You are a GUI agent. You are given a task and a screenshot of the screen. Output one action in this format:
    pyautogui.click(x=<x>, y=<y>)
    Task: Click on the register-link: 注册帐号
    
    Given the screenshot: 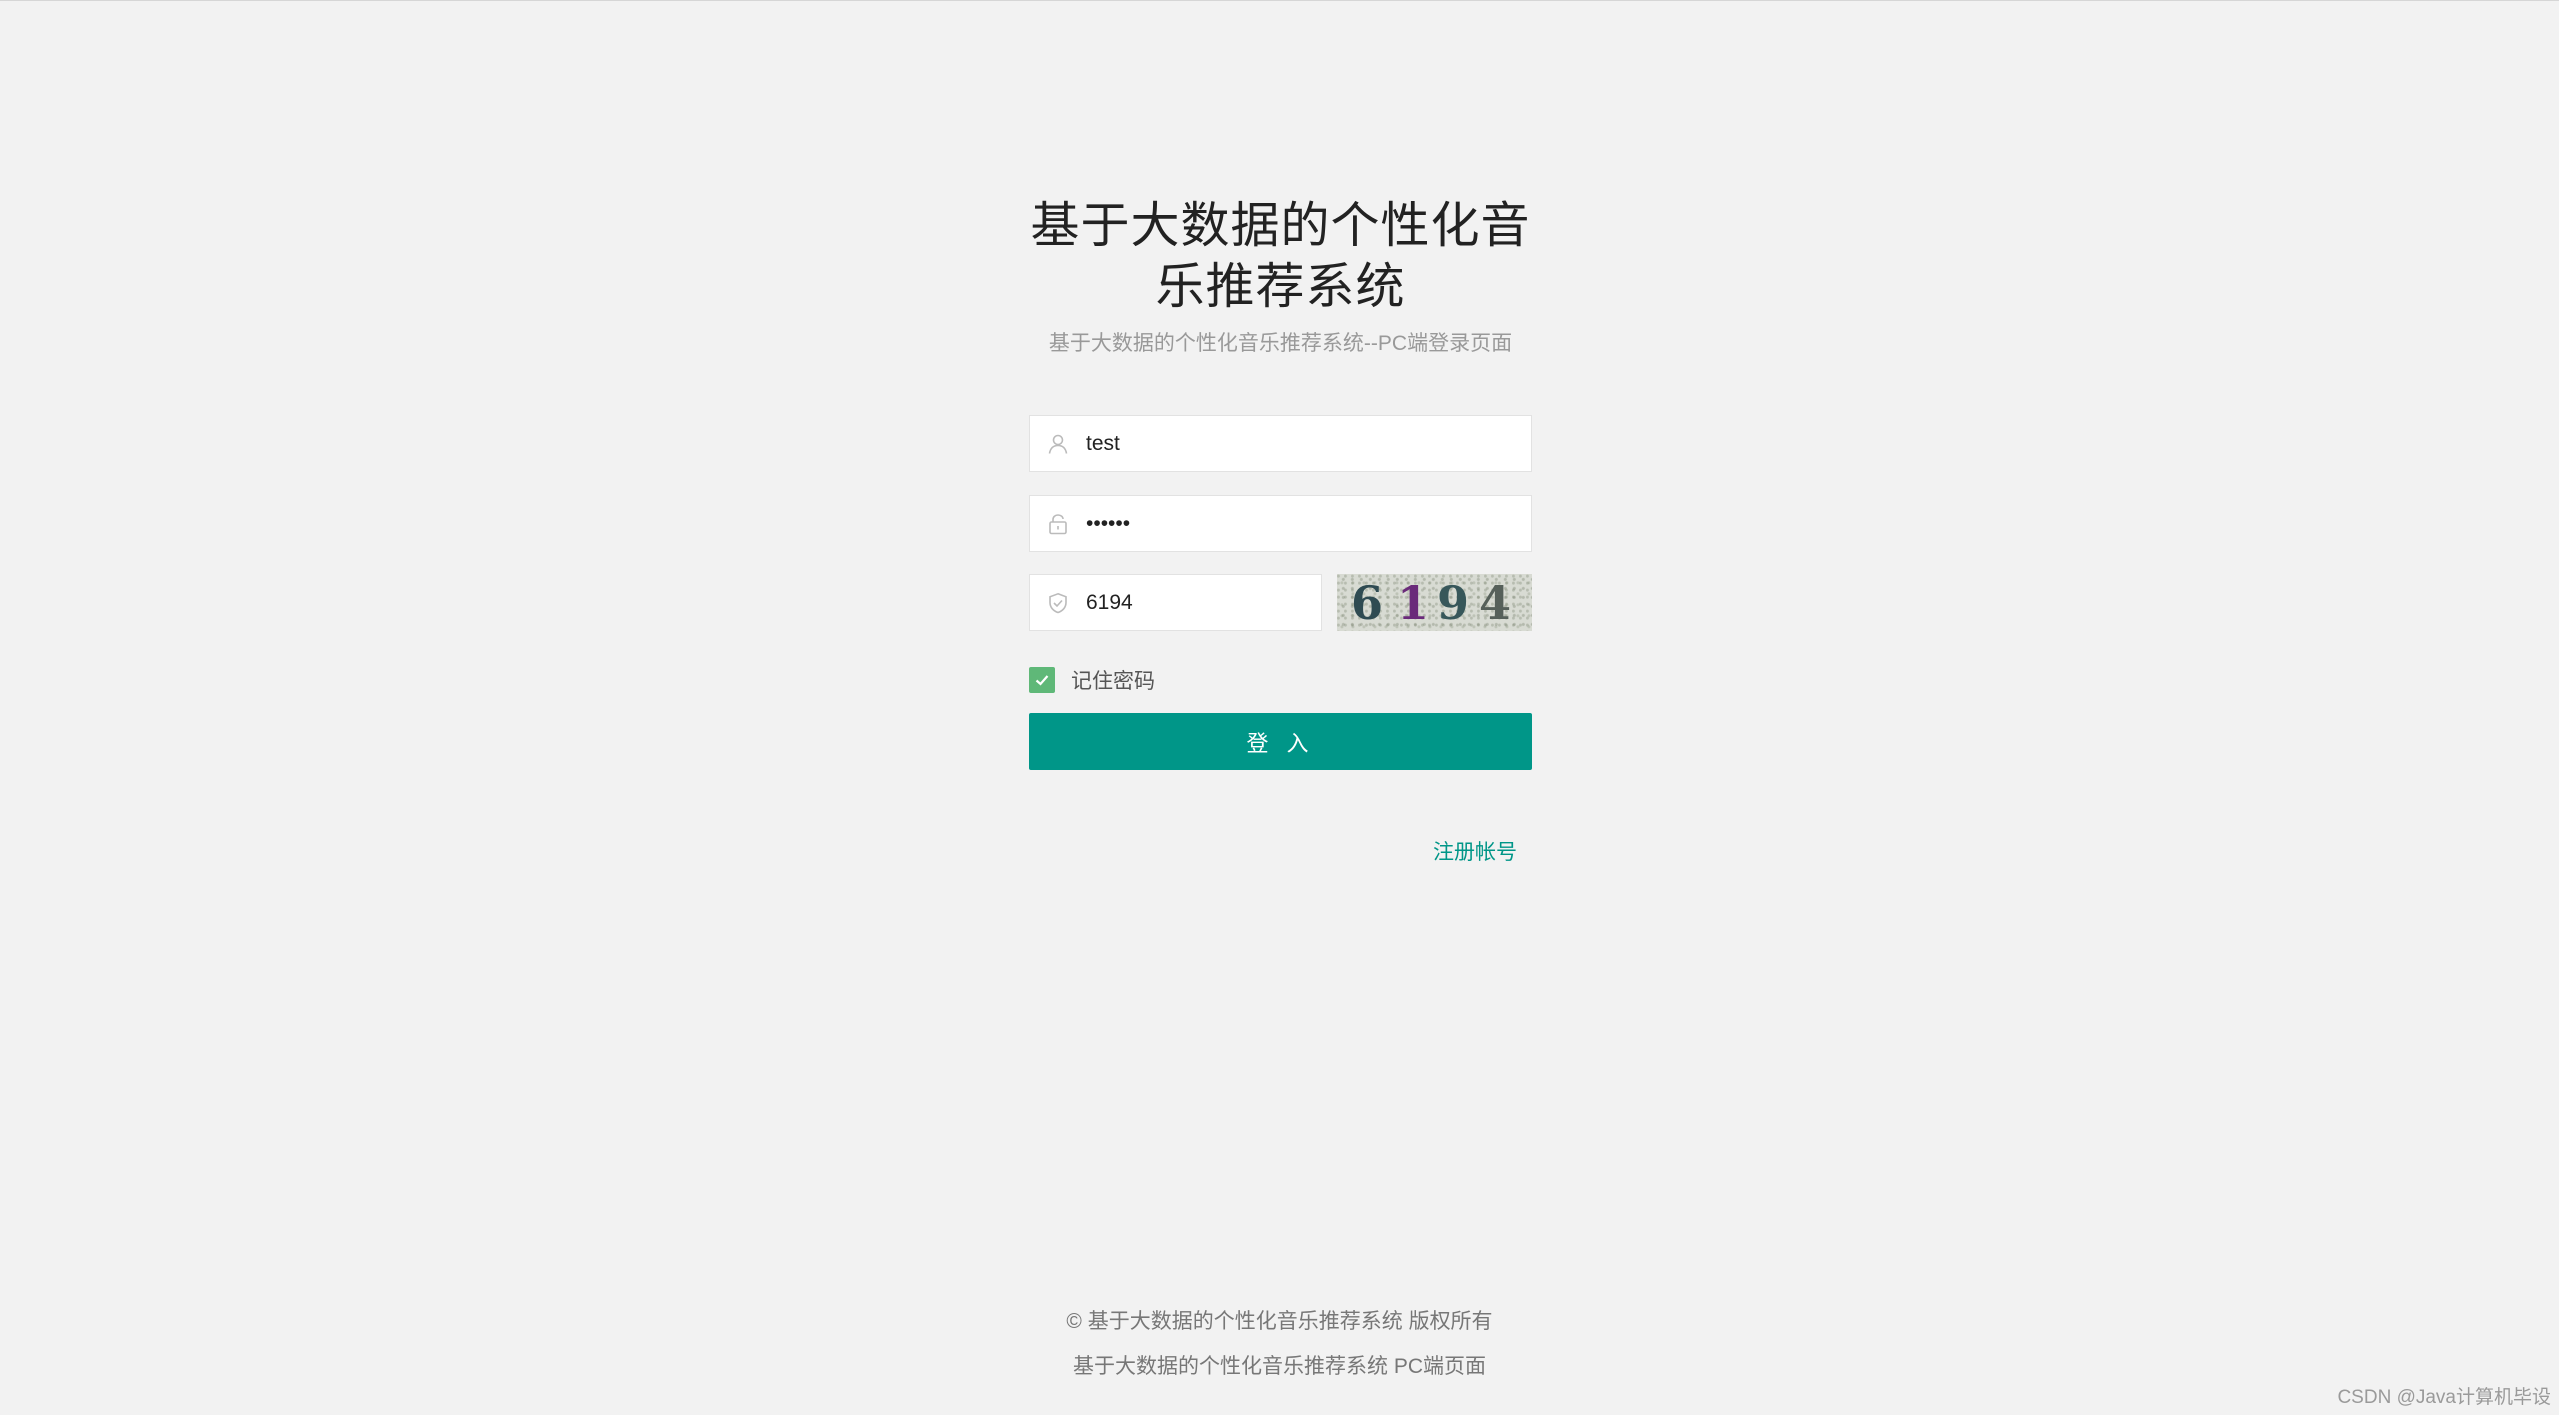 What is the action you would take?
    pyautogui.click(x=1475, y=852)
    